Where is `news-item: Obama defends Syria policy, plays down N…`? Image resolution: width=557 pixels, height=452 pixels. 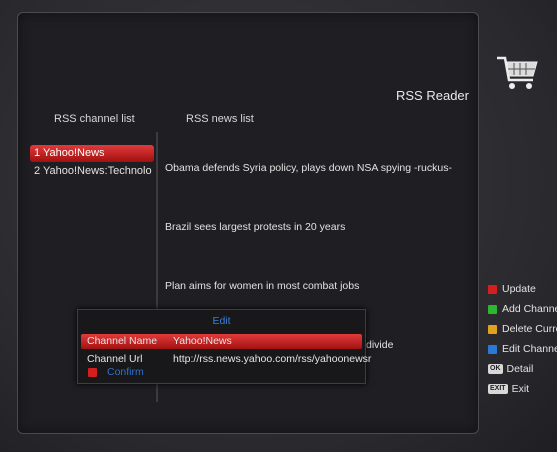
news-item: Obama defends Syria policy, plays down N… is located at coordinates (308, 168).